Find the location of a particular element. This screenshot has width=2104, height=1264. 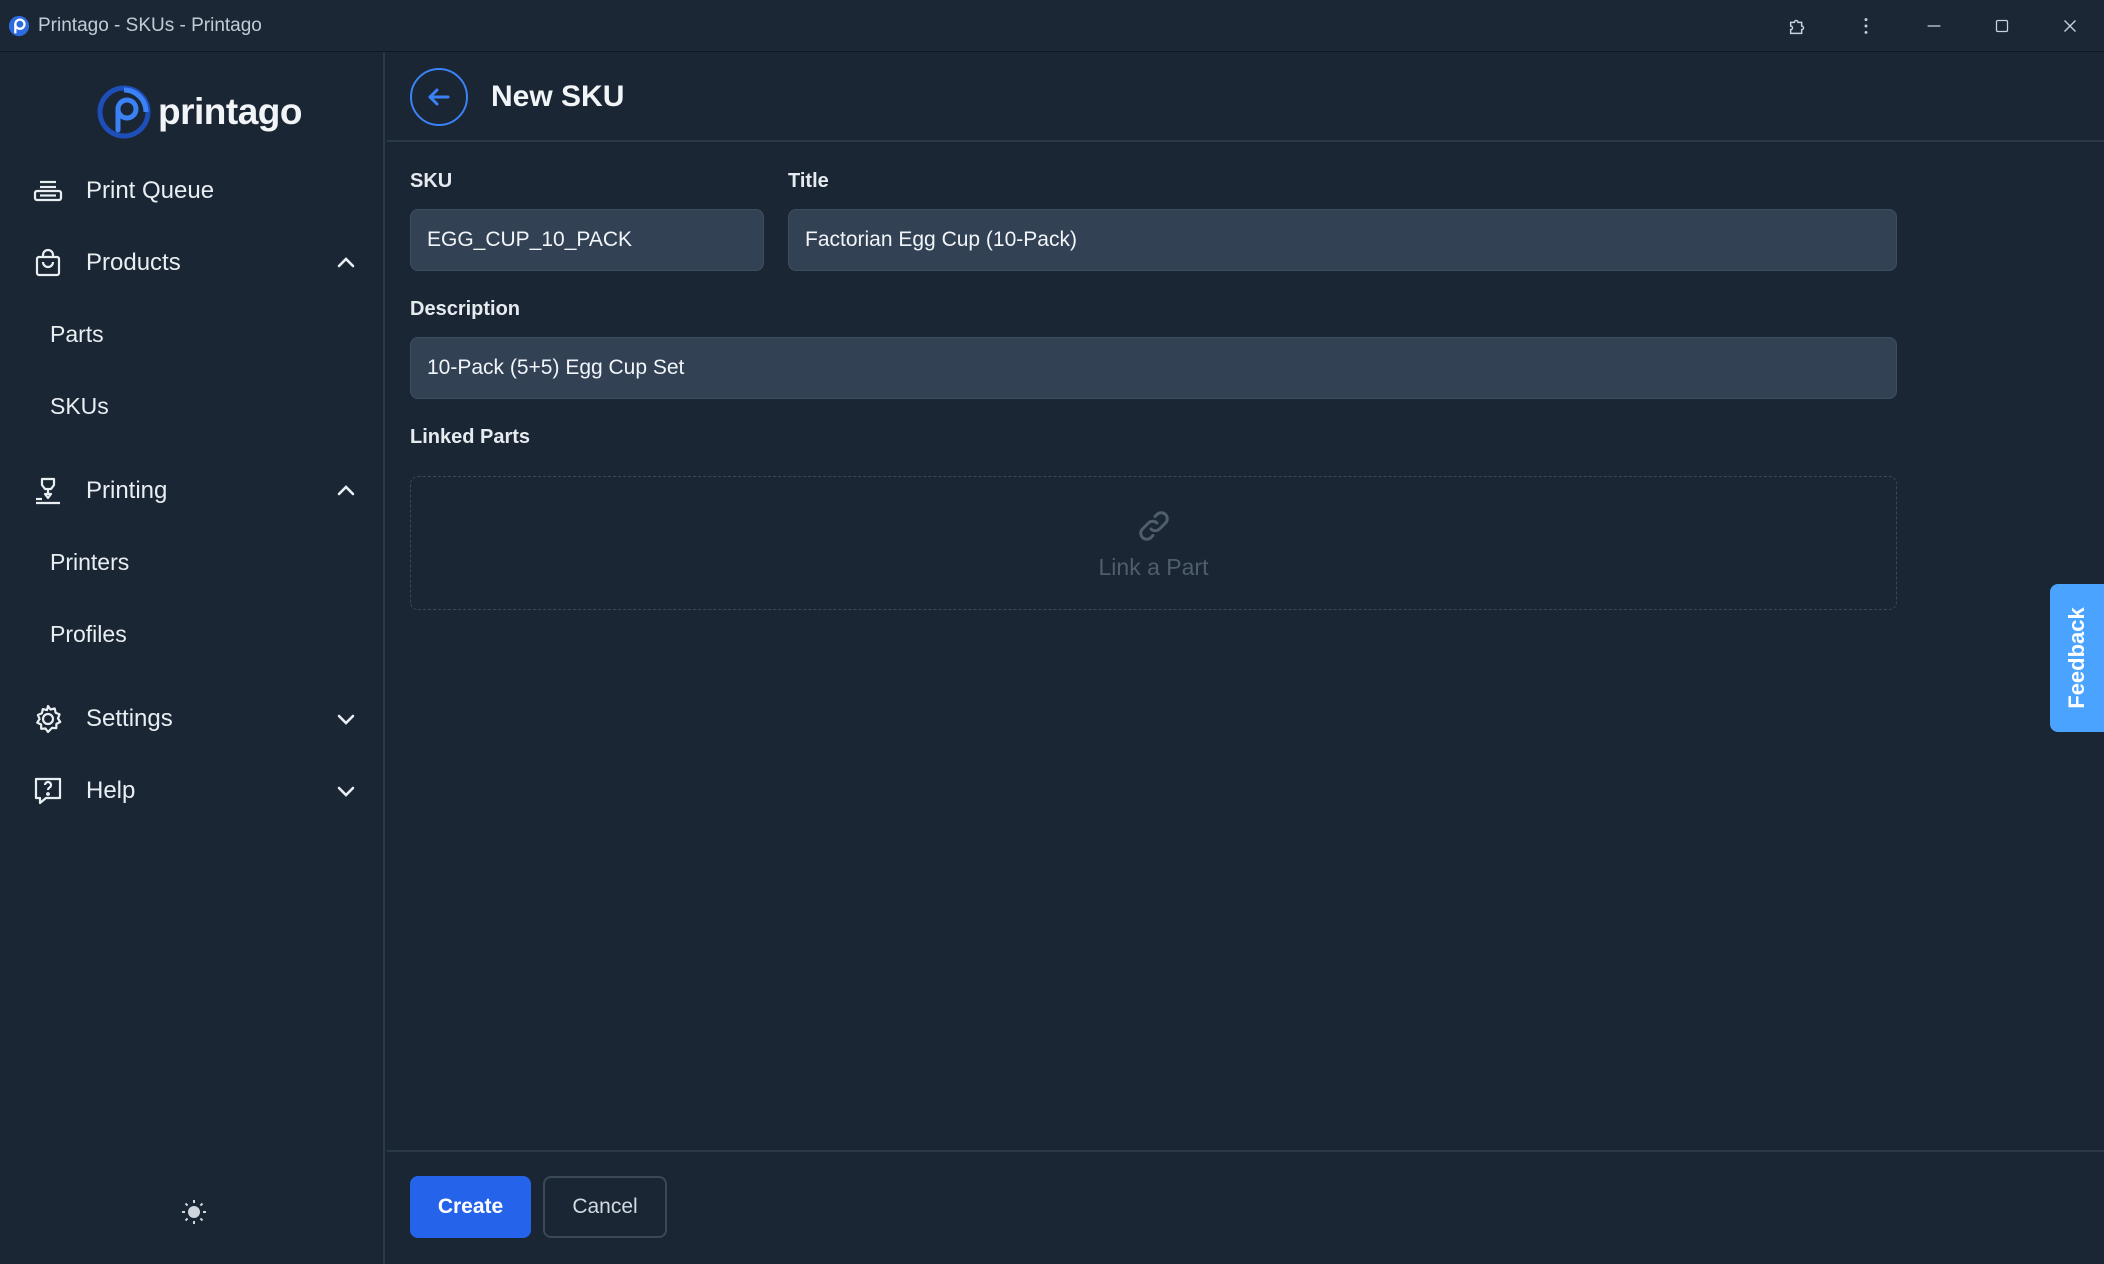

title-input: Factorian Egg Cup (10-Pack) is located at coordinates (1342, 240).